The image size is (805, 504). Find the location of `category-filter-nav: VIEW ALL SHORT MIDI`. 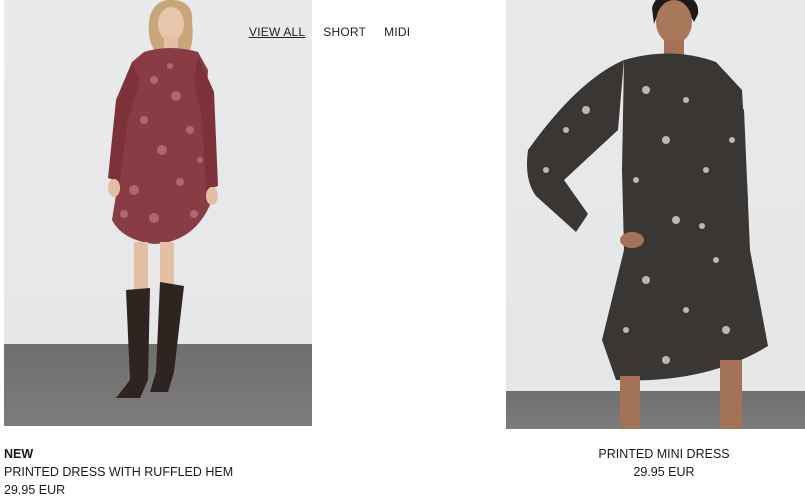

category-filter-nav: VIEW ALL SHORT MIDI is located at coordinates (338, 32).